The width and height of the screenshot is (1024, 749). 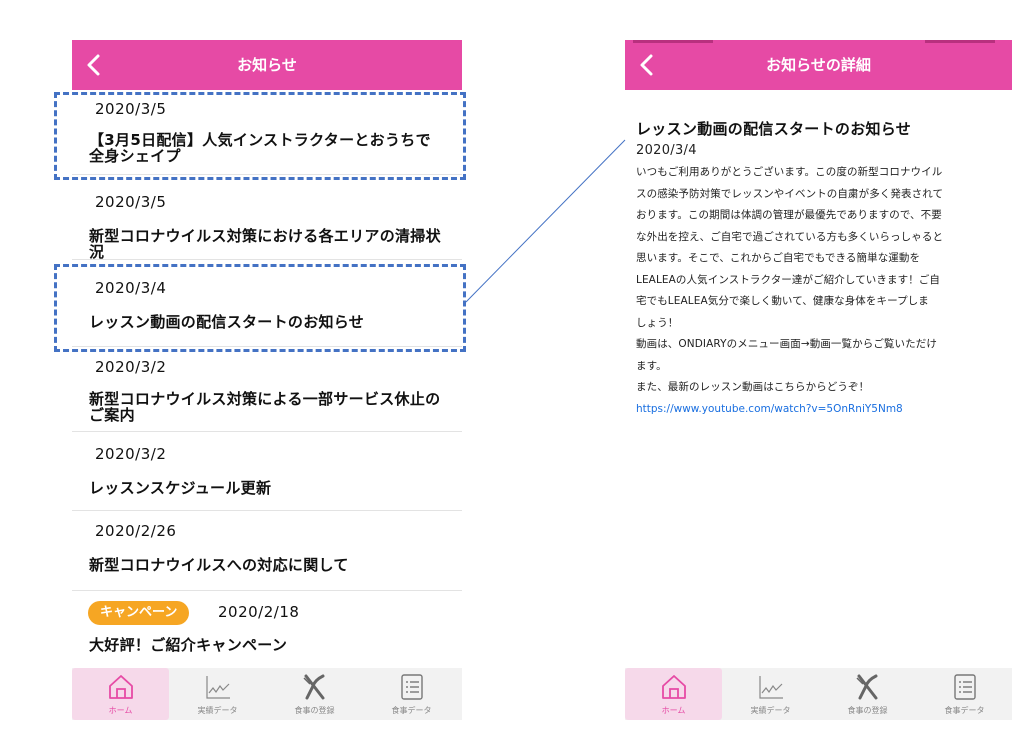 I want to click on body-line: な外出を控え、ご自宅で過ごされている方も多くいらっしゃると, so click(x=790, y=236).